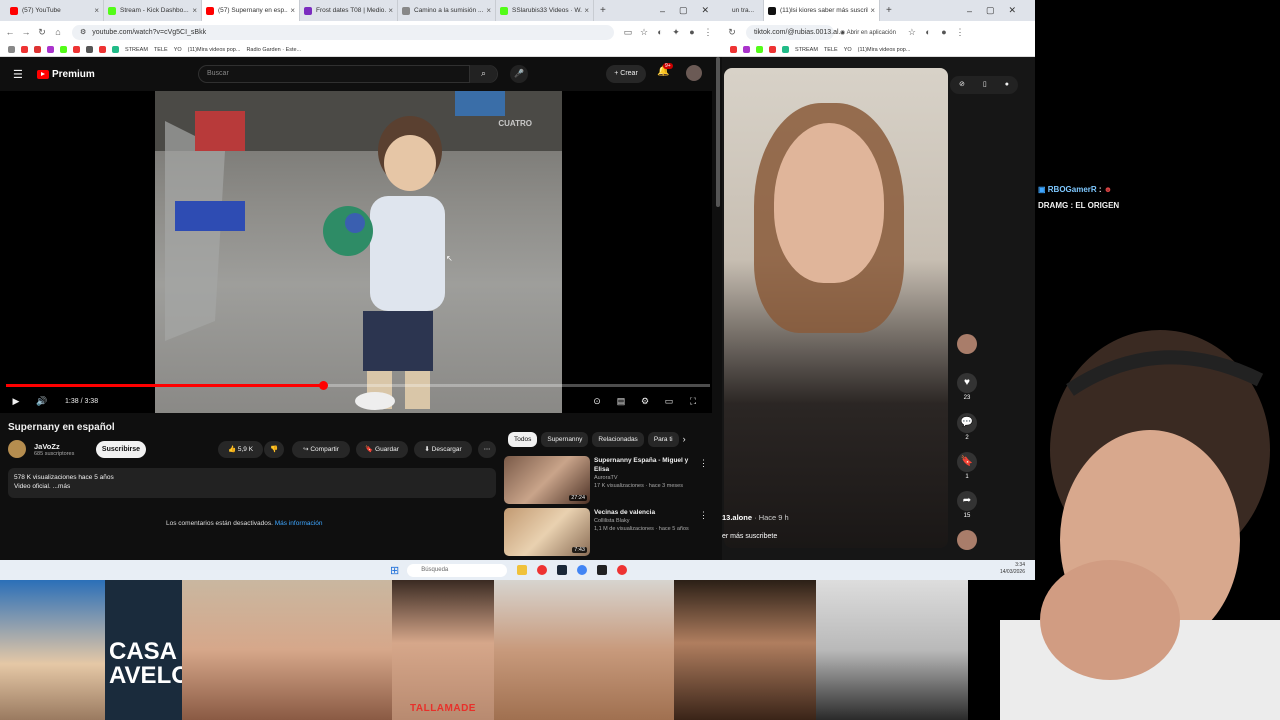 This screenshot has height=720, width=1280. Describe the element at coordinates (665, 70) in the screenshot. I see `notifications-bell-icon: 🔔 9+` at that location.